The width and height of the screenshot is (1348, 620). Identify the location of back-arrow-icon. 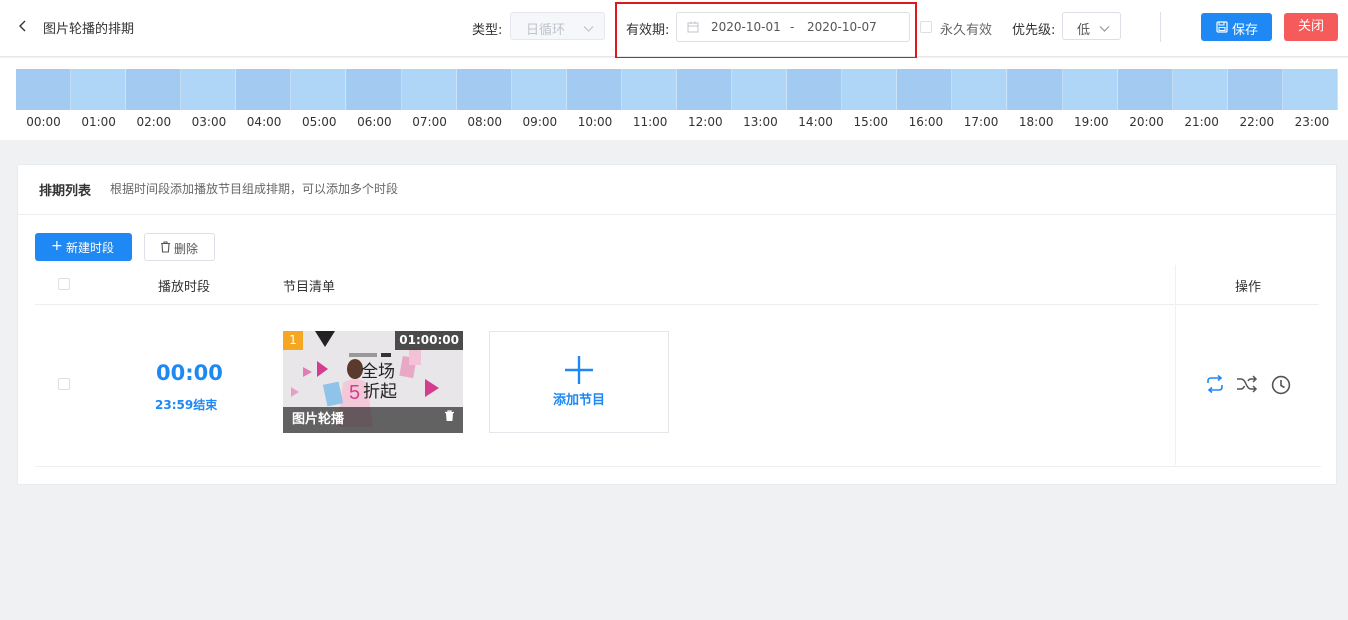
(25, 27).